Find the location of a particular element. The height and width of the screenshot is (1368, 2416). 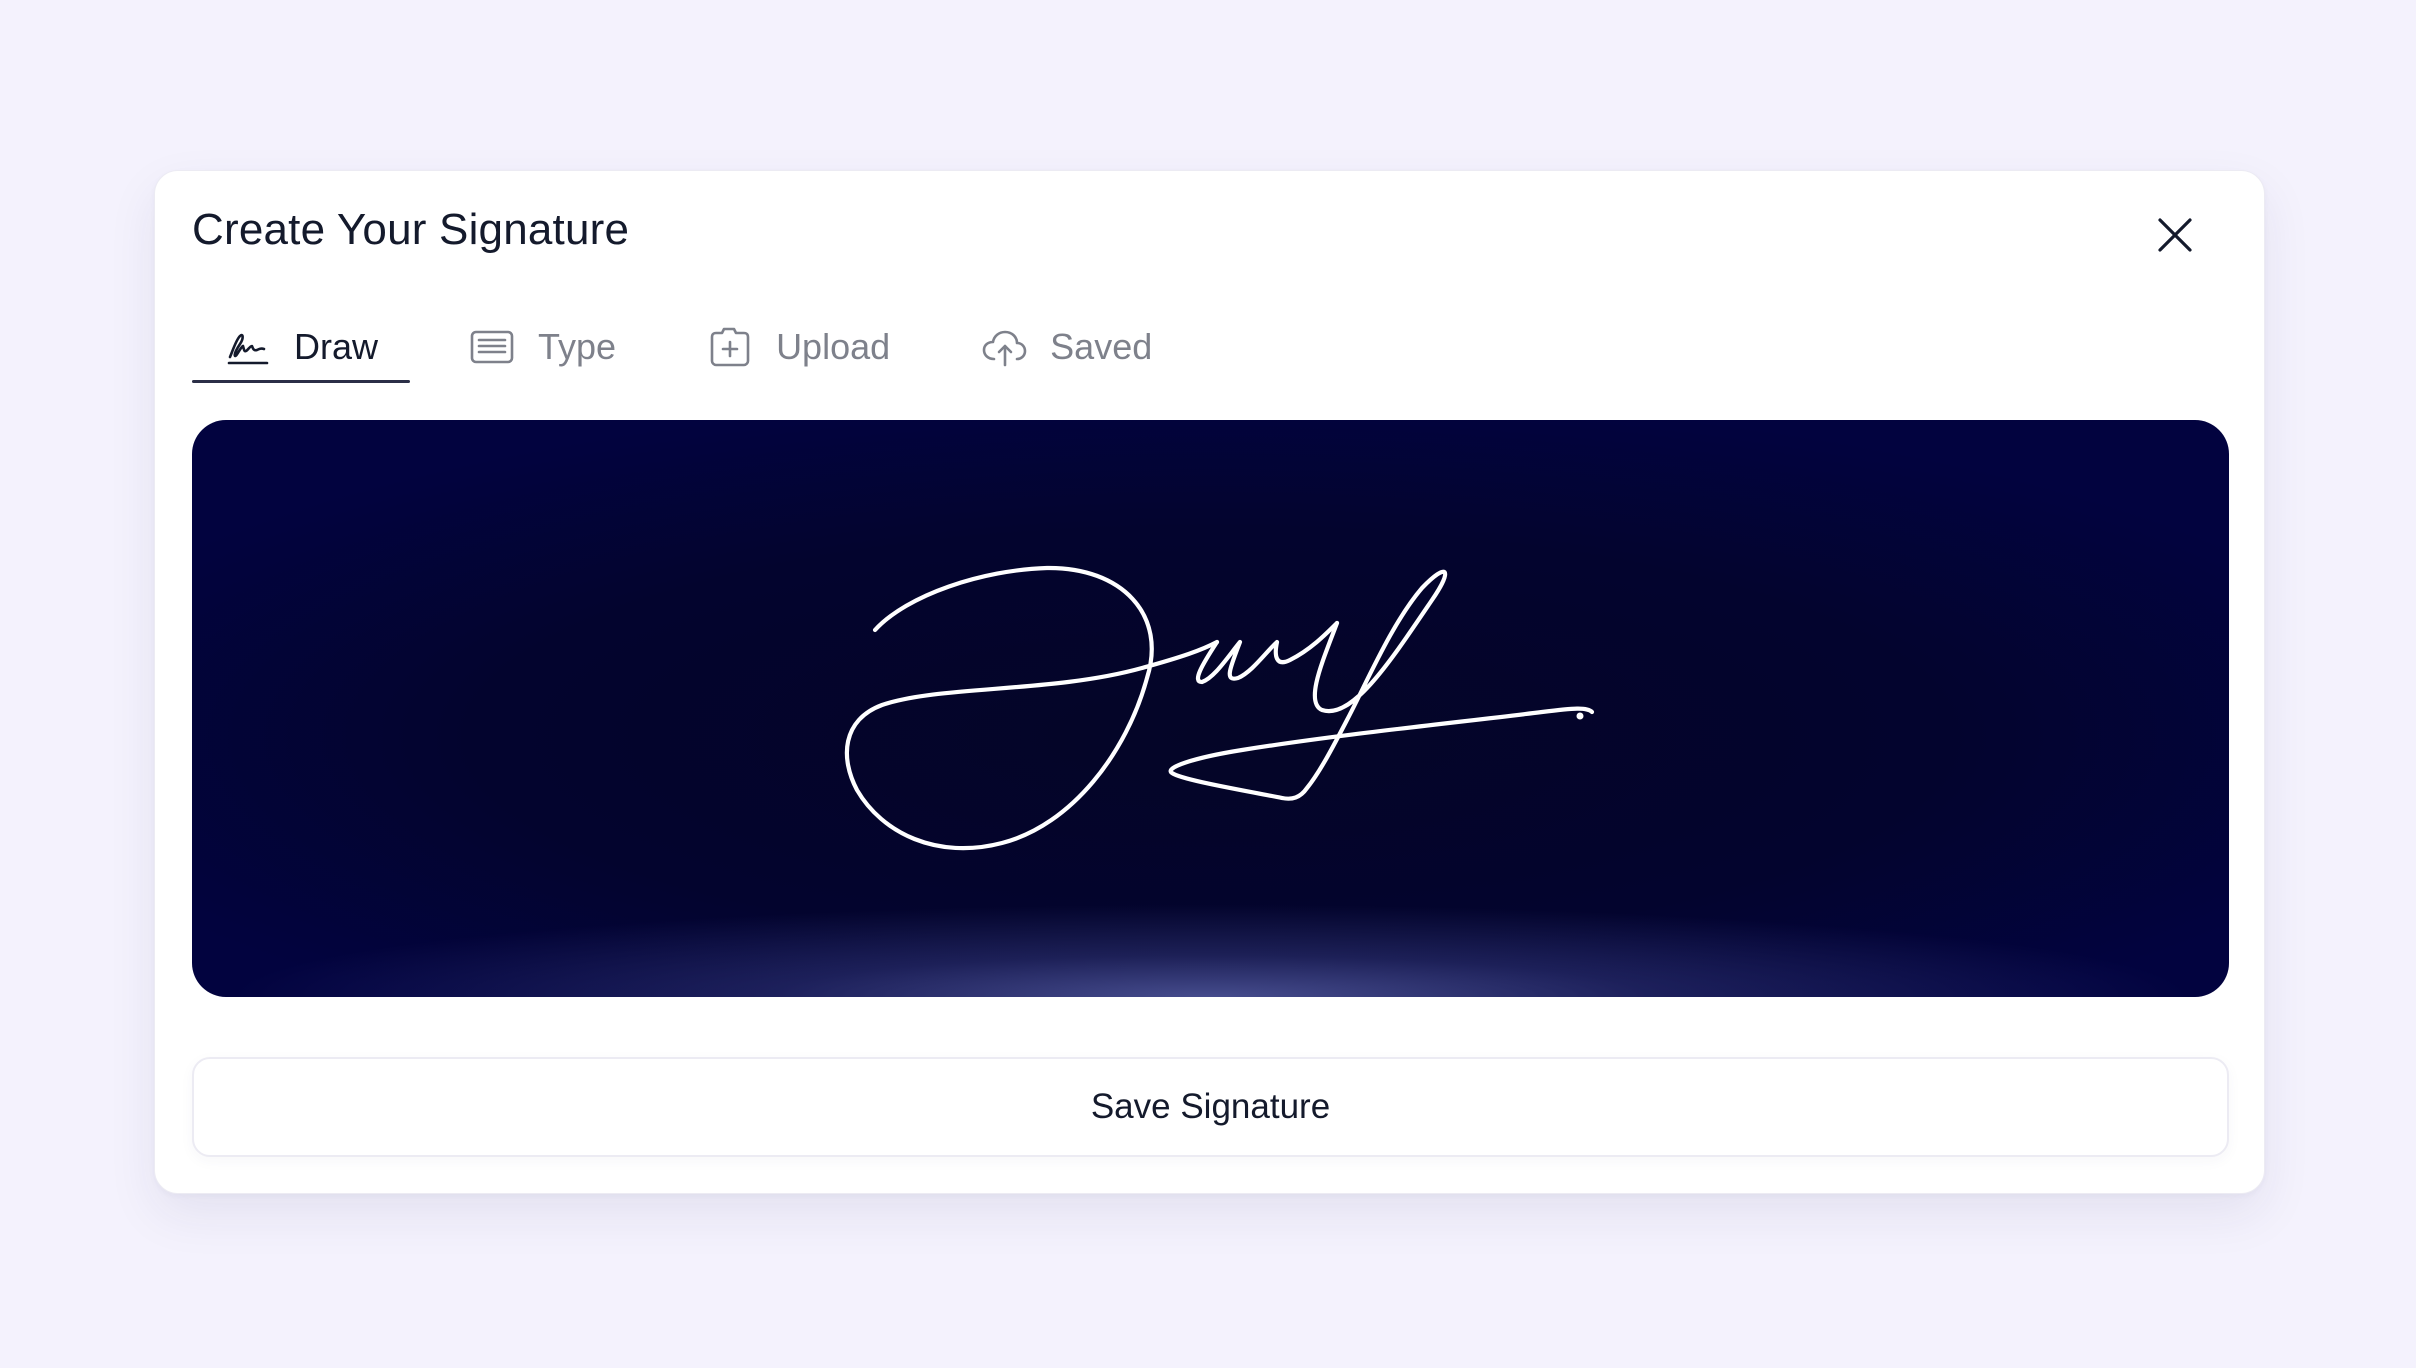

drawn-signature is located at coordinates (1219, 708).